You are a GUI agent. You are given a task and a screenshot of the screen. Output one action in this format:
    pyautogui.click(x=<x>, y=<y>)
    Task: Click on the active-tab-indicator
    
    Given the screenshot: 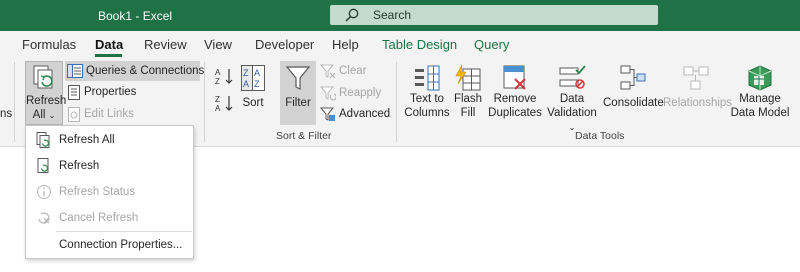 What is the action you would take?
    pyautogui.click(x=108, y=55)
    